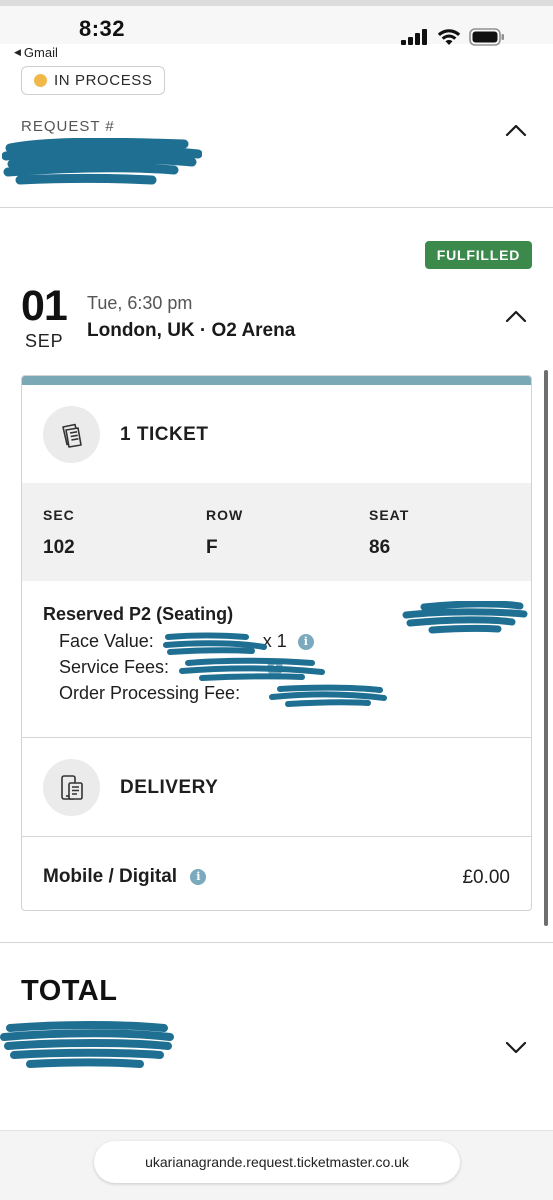 The height and width of the screenshot is (1200, 553). Describe the element at coordinates (71, 787) in the screenshot. I see `mobile-delivery-icon` at that location.